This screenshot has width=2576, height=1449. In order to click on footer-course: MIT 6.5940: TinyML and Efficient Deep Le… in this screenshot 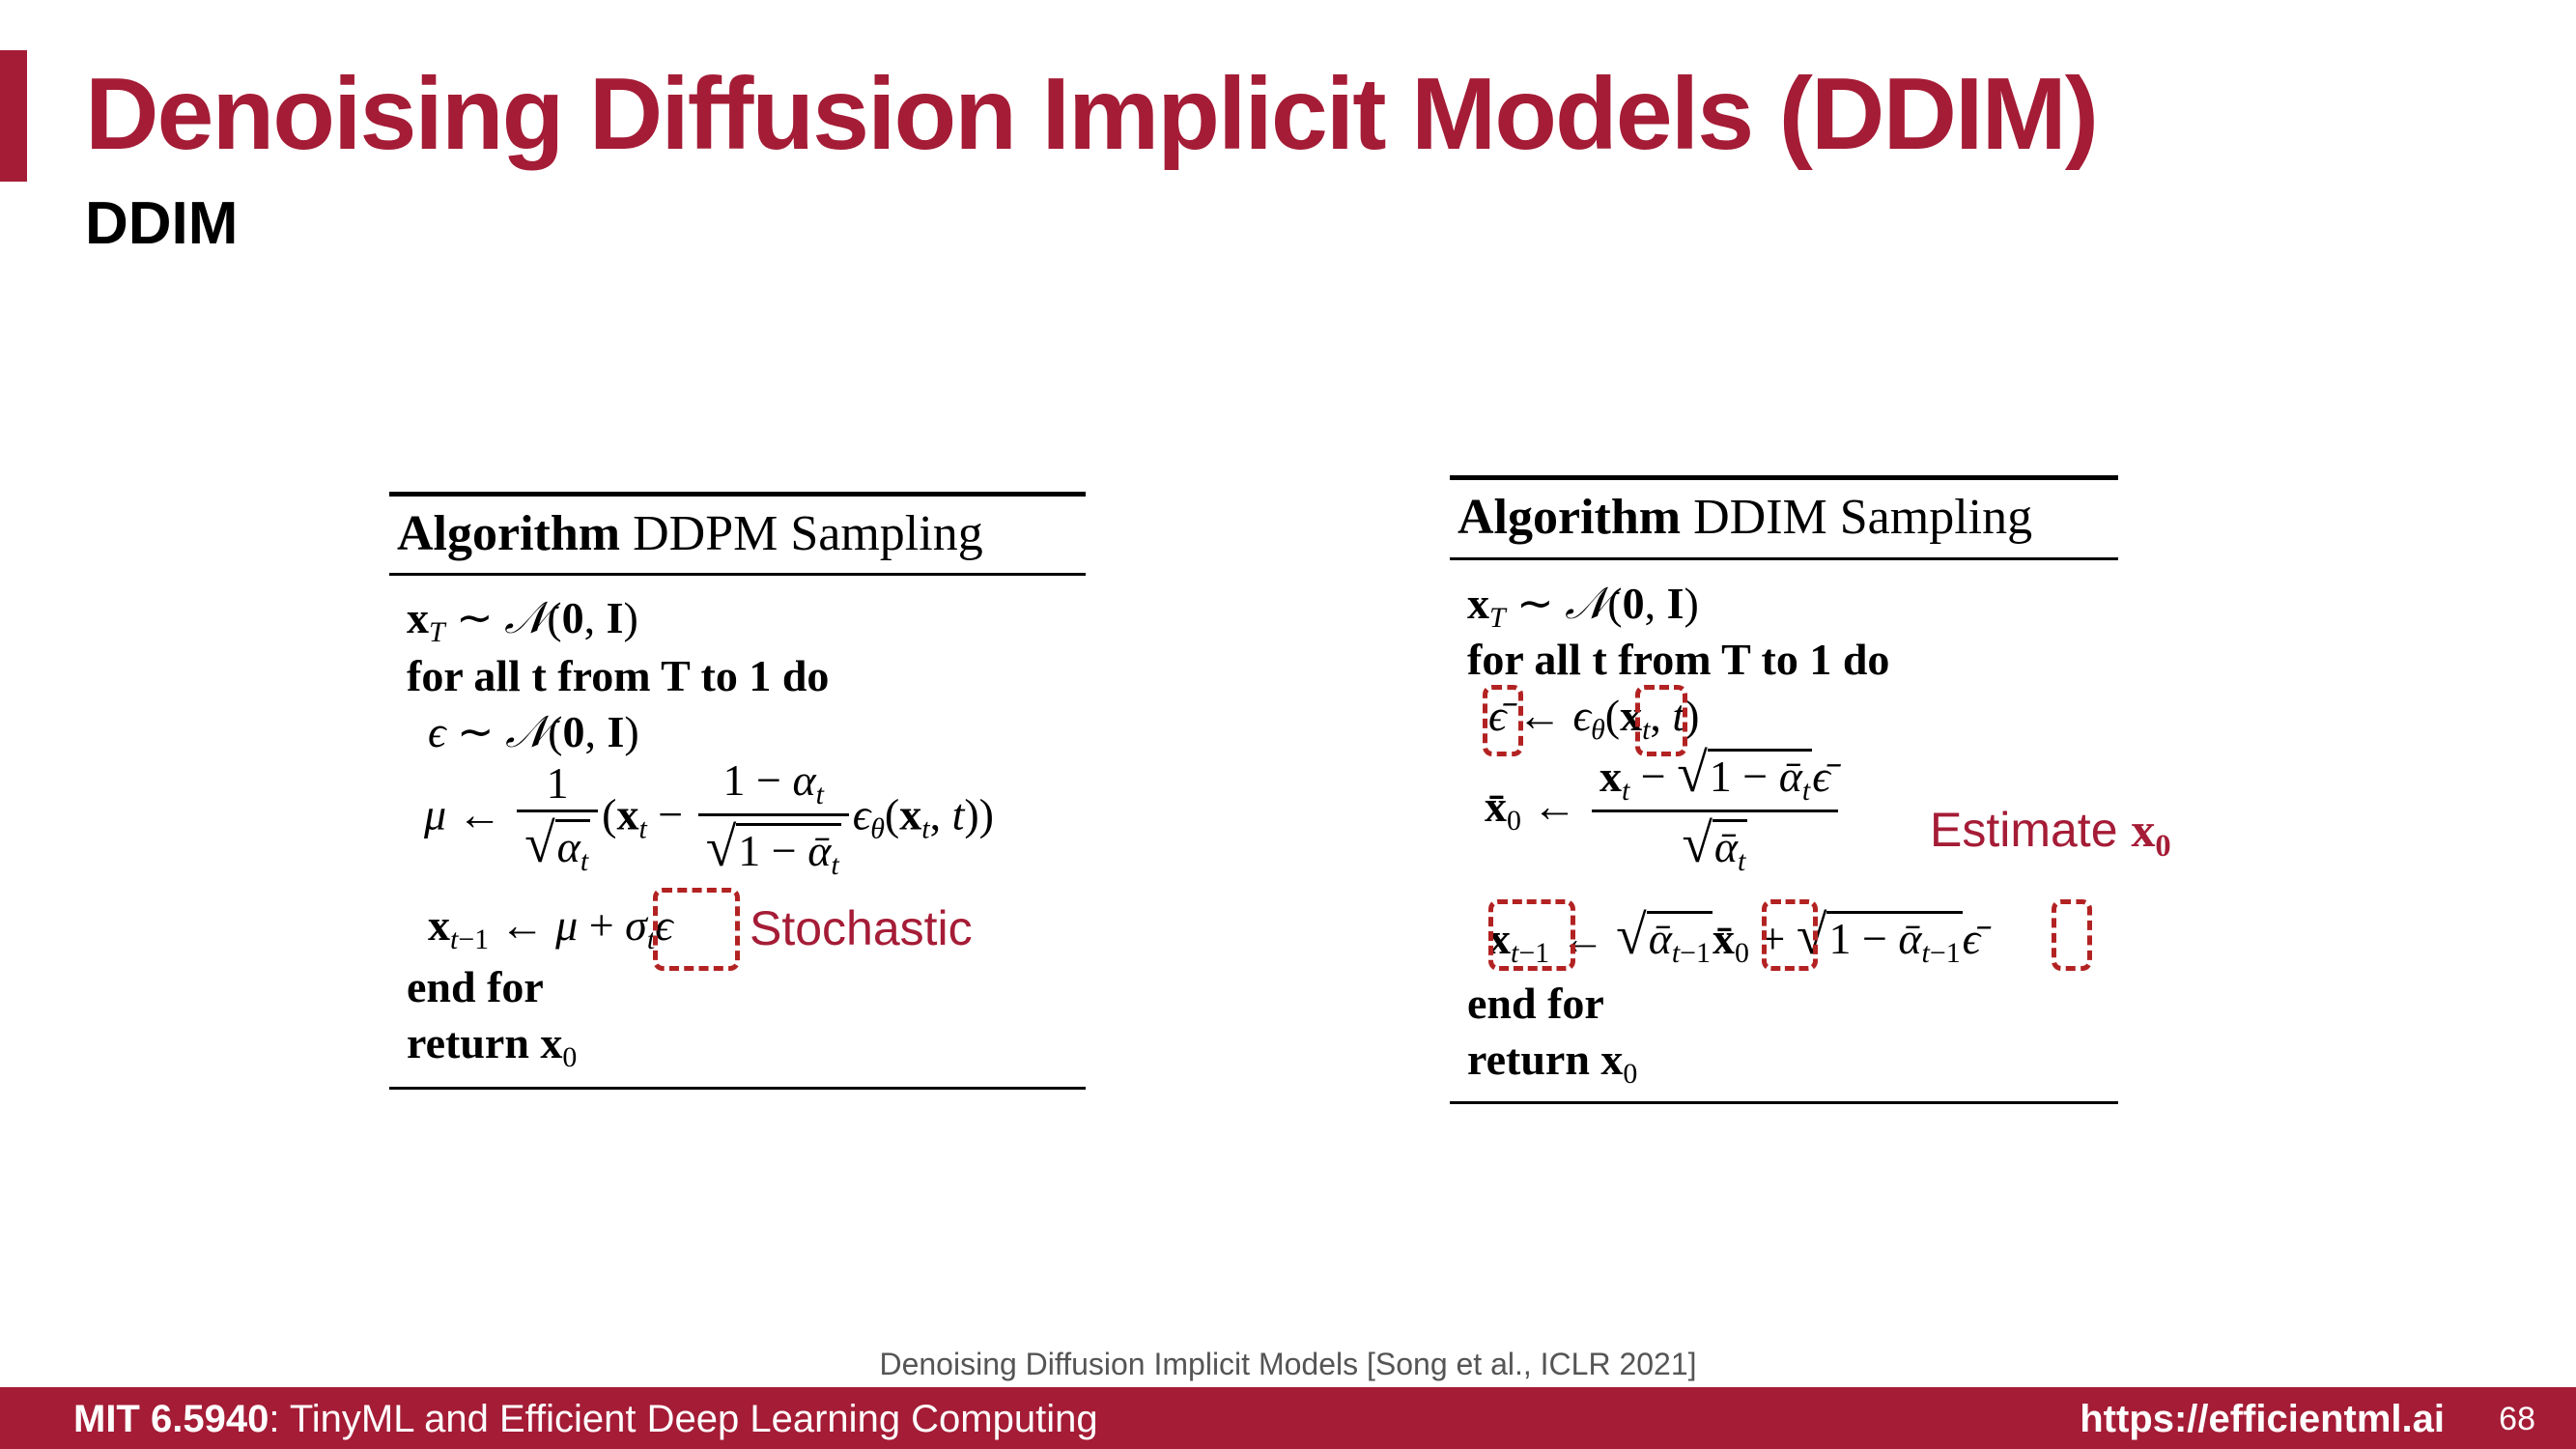, I will do `click(585, 1419)`.